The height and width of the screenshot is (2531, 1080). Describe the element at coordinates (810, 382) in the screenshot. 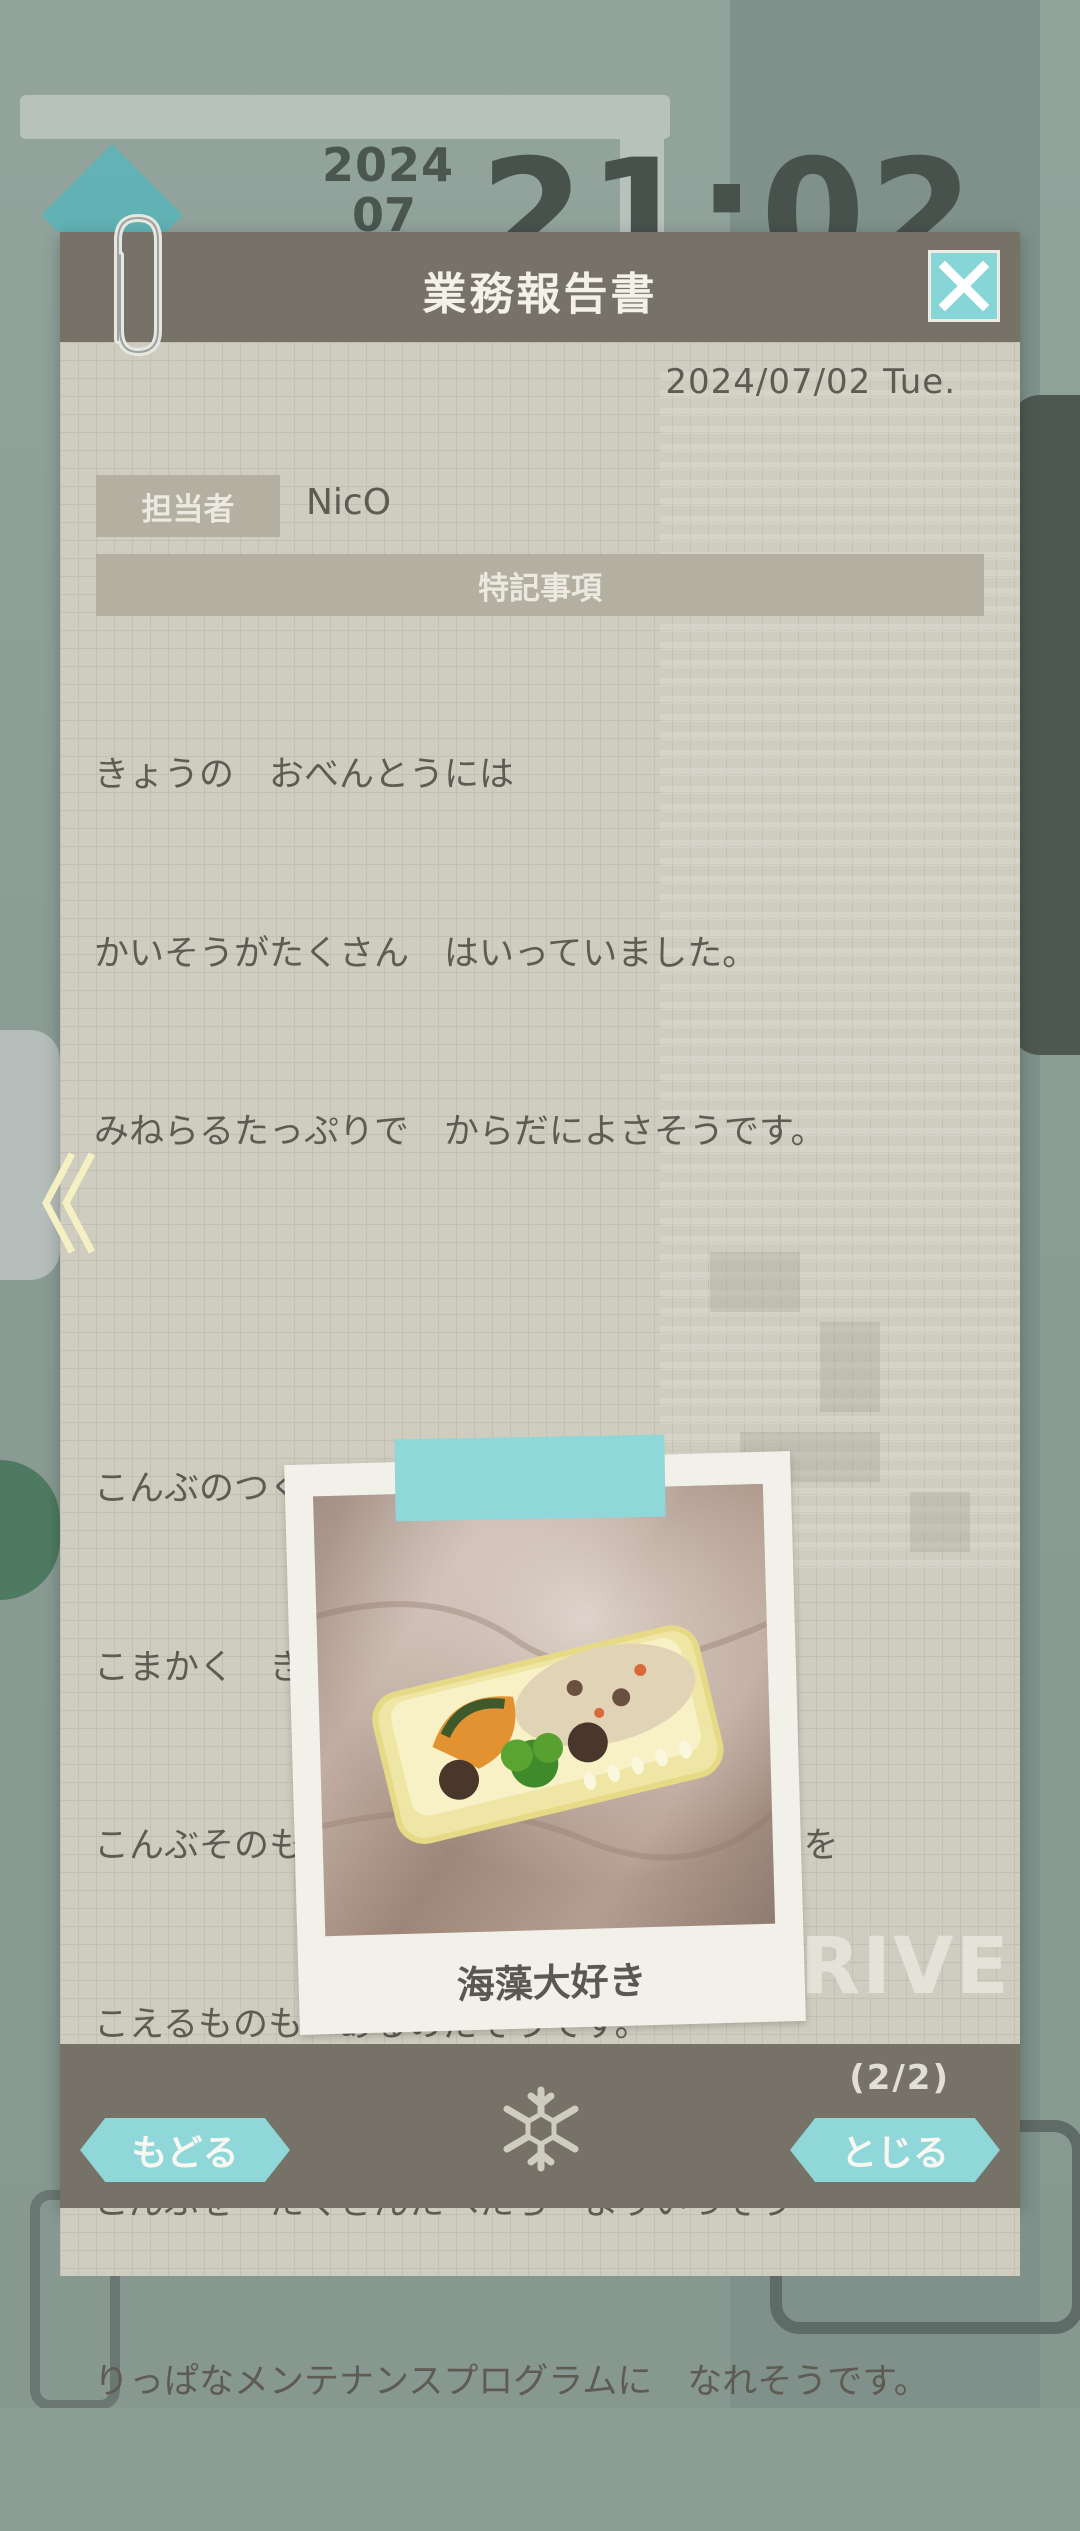

I see `report-date: 2024/07/02 Tue.` at that location.